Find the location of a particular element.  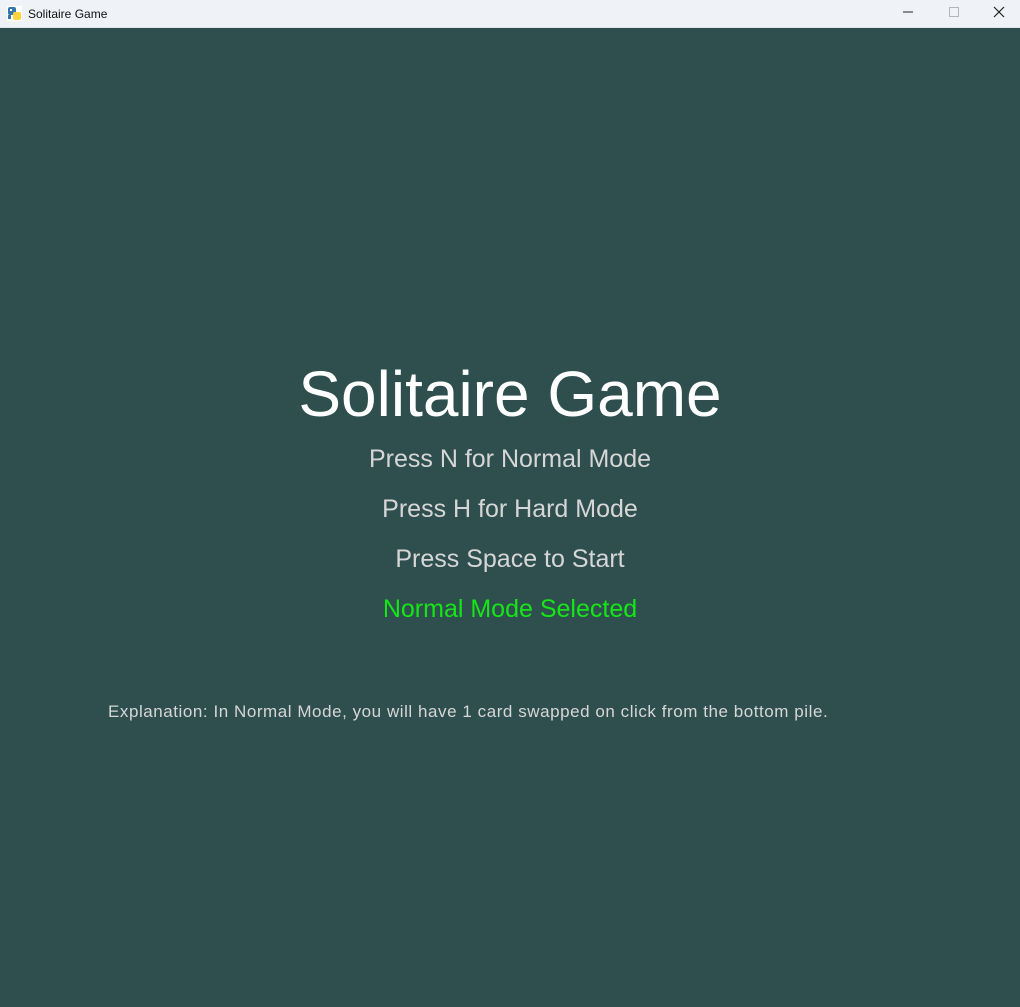

minimize-button is located at coordinates (908, 14).